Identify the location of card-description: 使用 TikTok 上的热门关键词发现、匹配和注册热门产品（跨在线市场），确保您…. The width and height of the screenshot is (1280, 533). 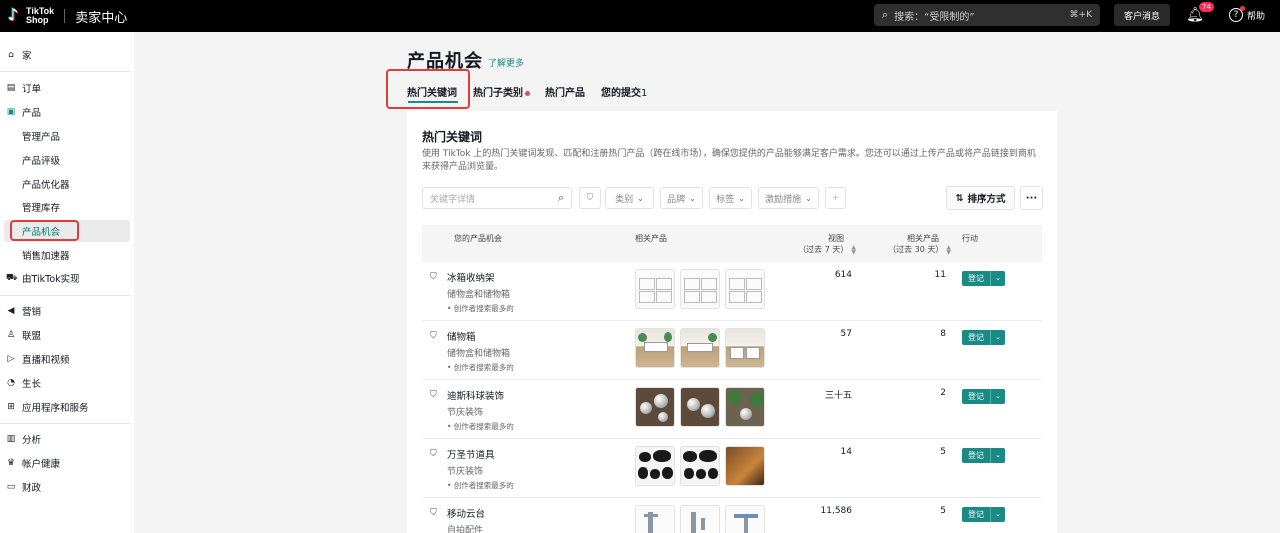
(729, 160).